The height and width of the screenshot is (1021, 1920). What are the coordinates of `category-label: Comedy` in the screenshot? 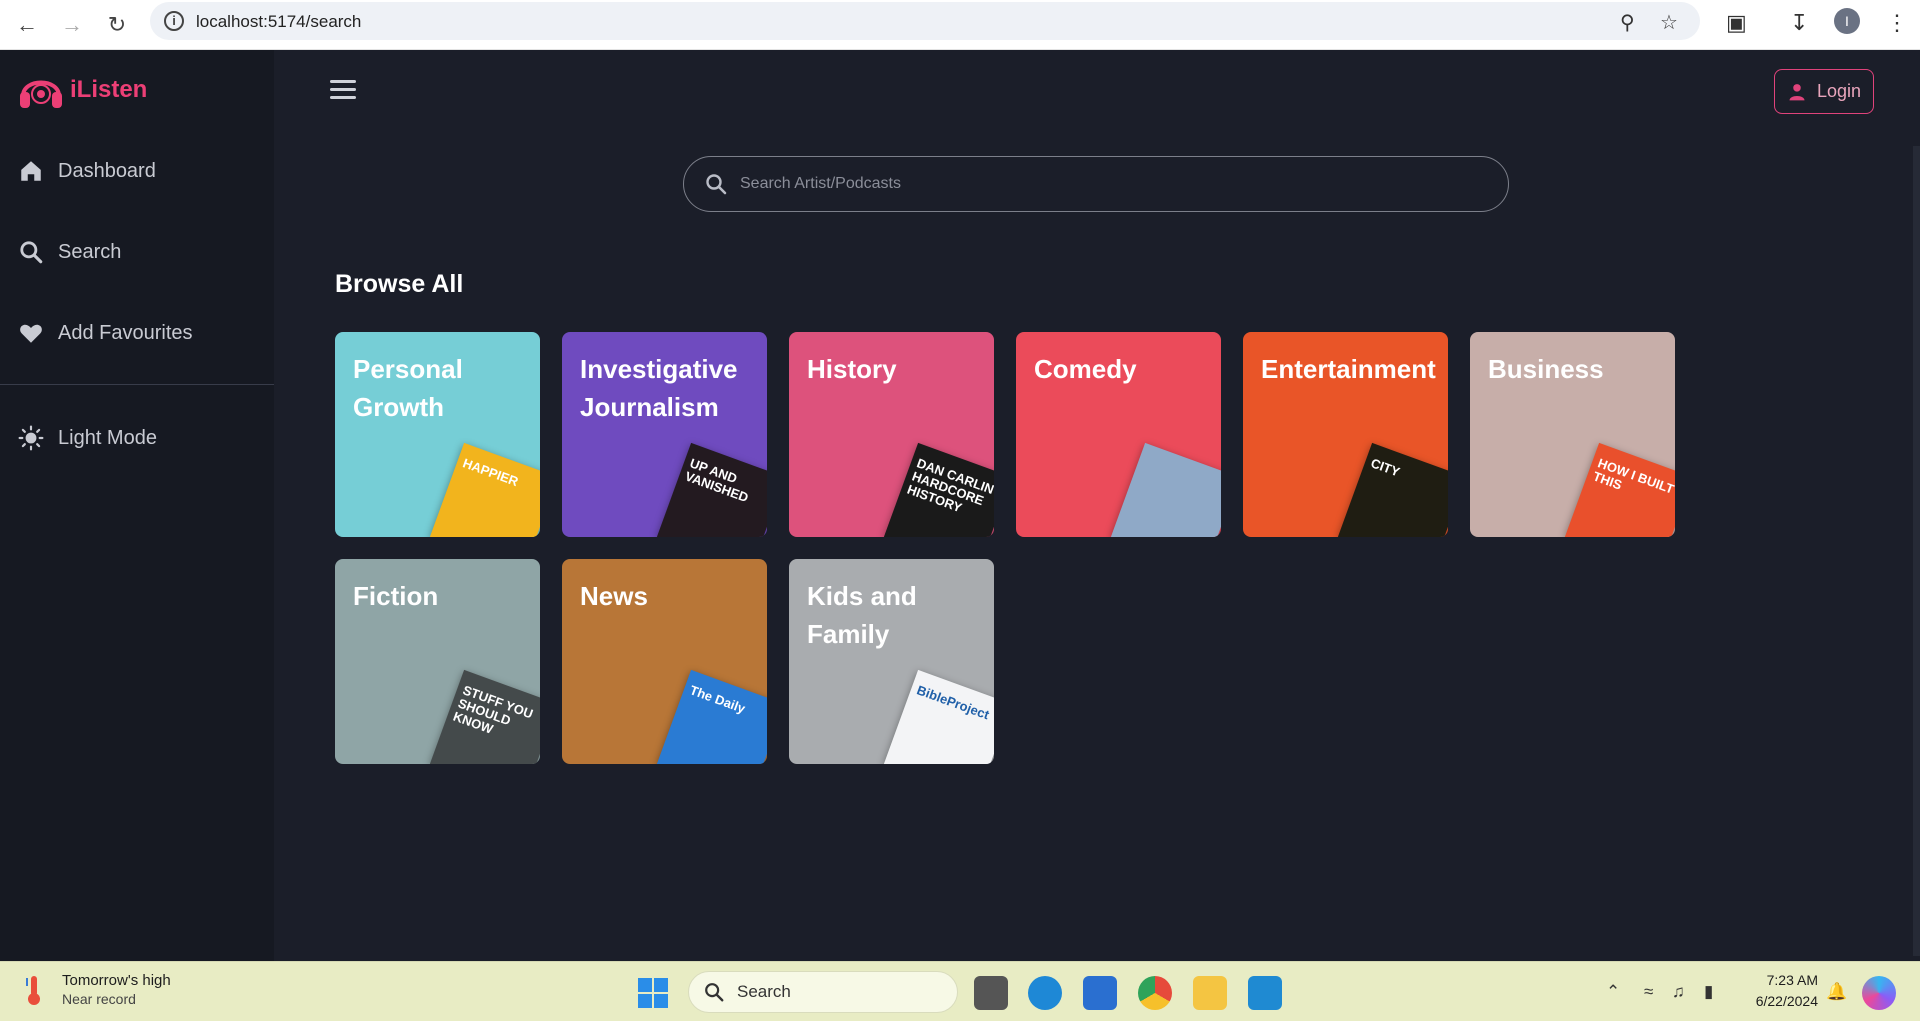 It's located at (1085, 369).